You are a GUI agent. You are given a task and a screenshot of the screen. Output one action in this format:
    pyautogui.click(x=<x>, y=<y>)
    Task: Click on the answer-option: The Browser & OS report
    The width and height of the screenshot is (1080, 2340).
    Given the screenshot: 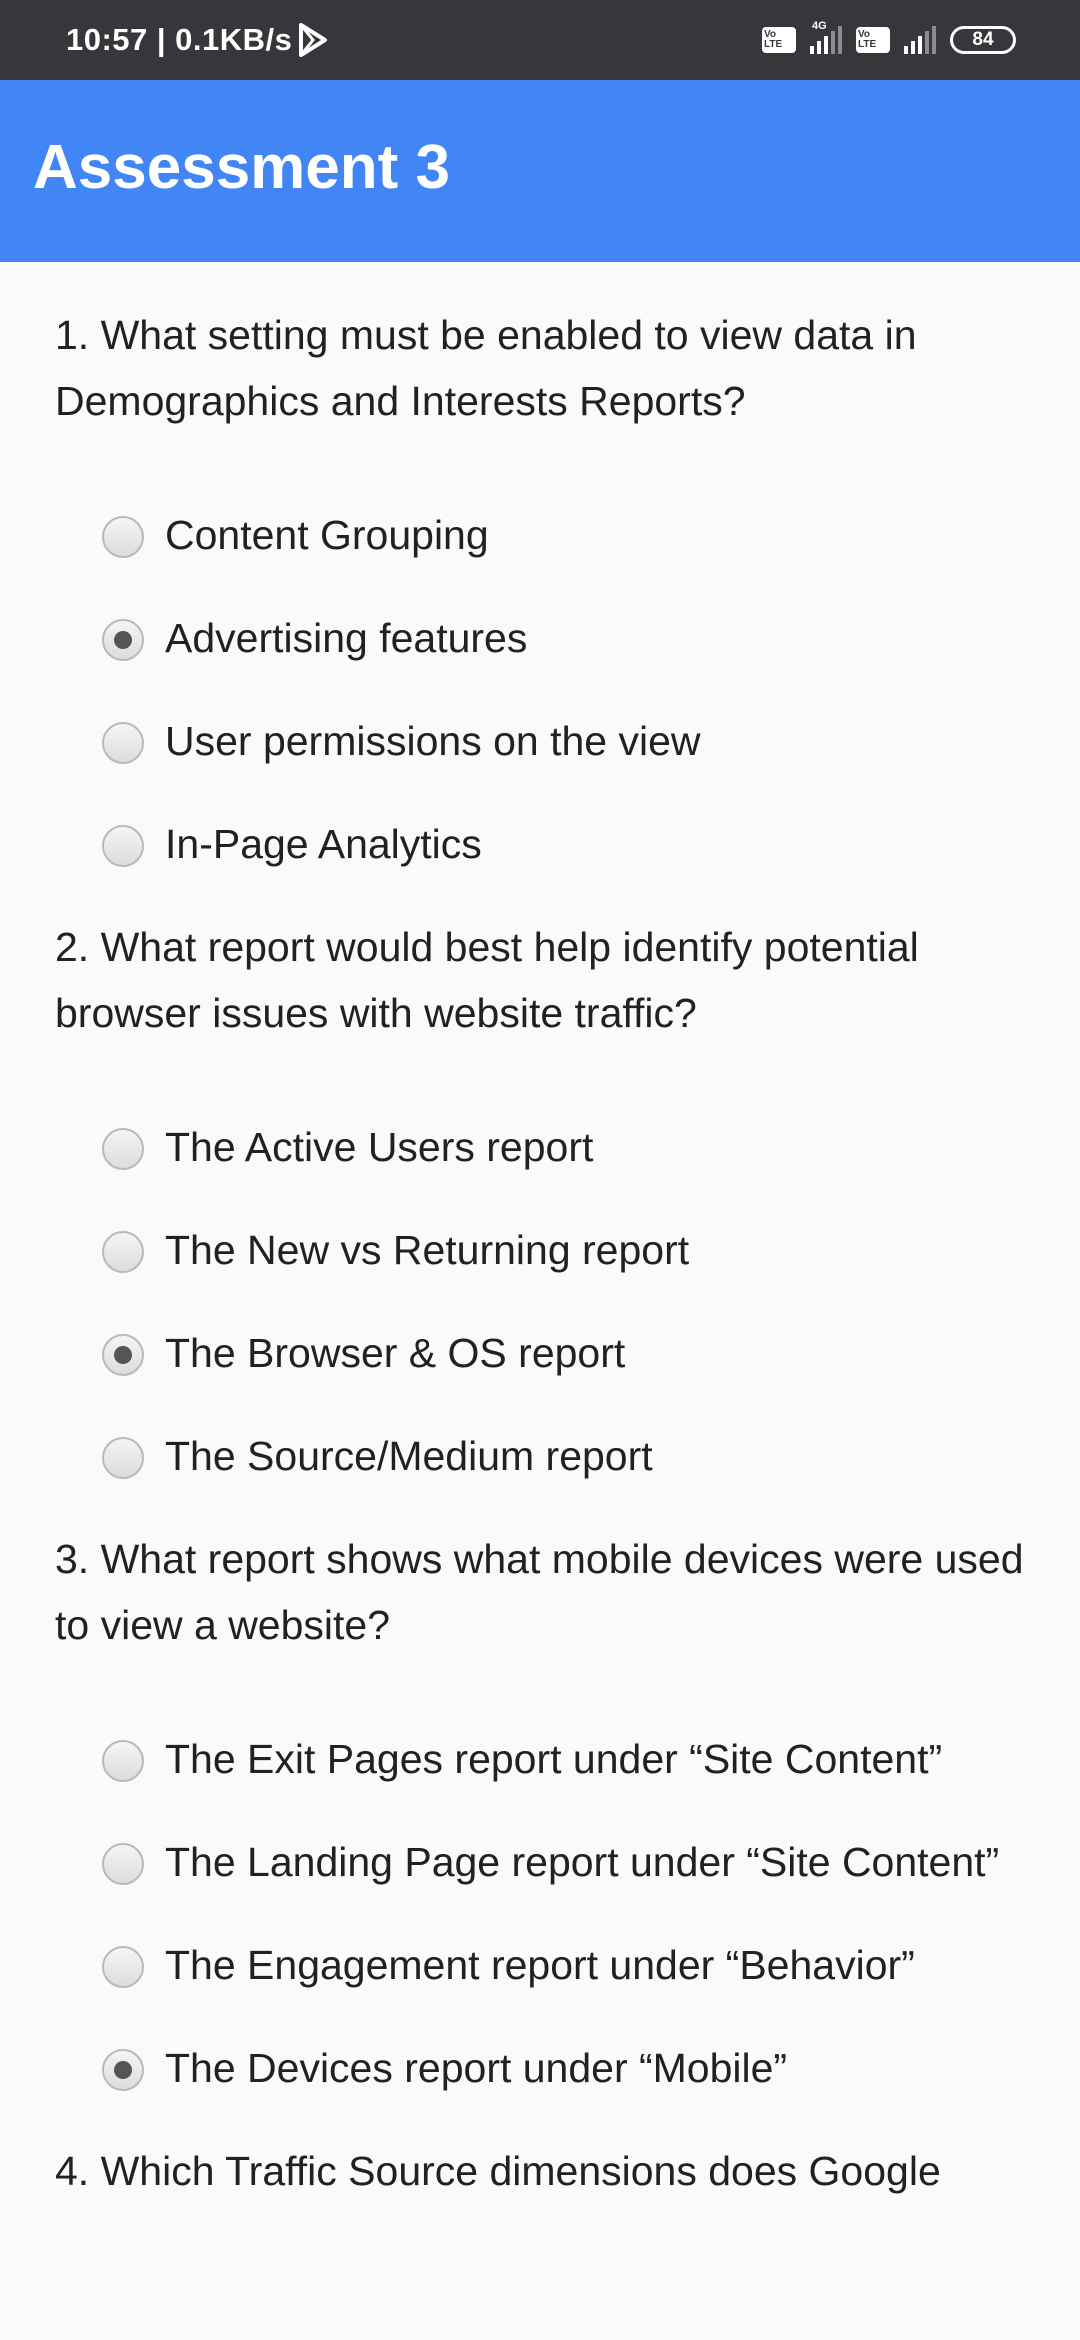 What is the action you would take?
    pyautogui.click(x=540, y=1353)
    